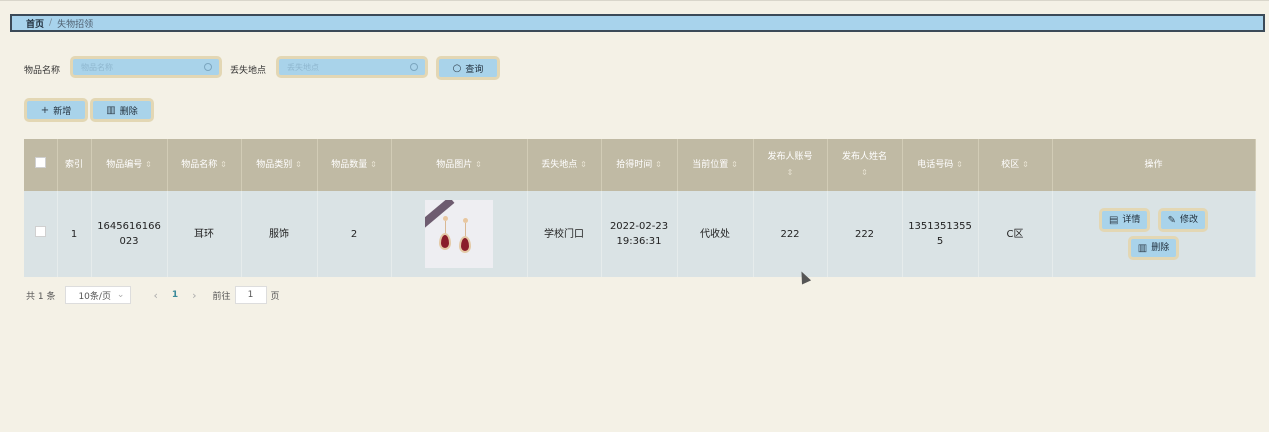  Describe the element at coordinates (75, 24) in the screenshot. I see `breadcrumb-current: 失物招领` at that location.